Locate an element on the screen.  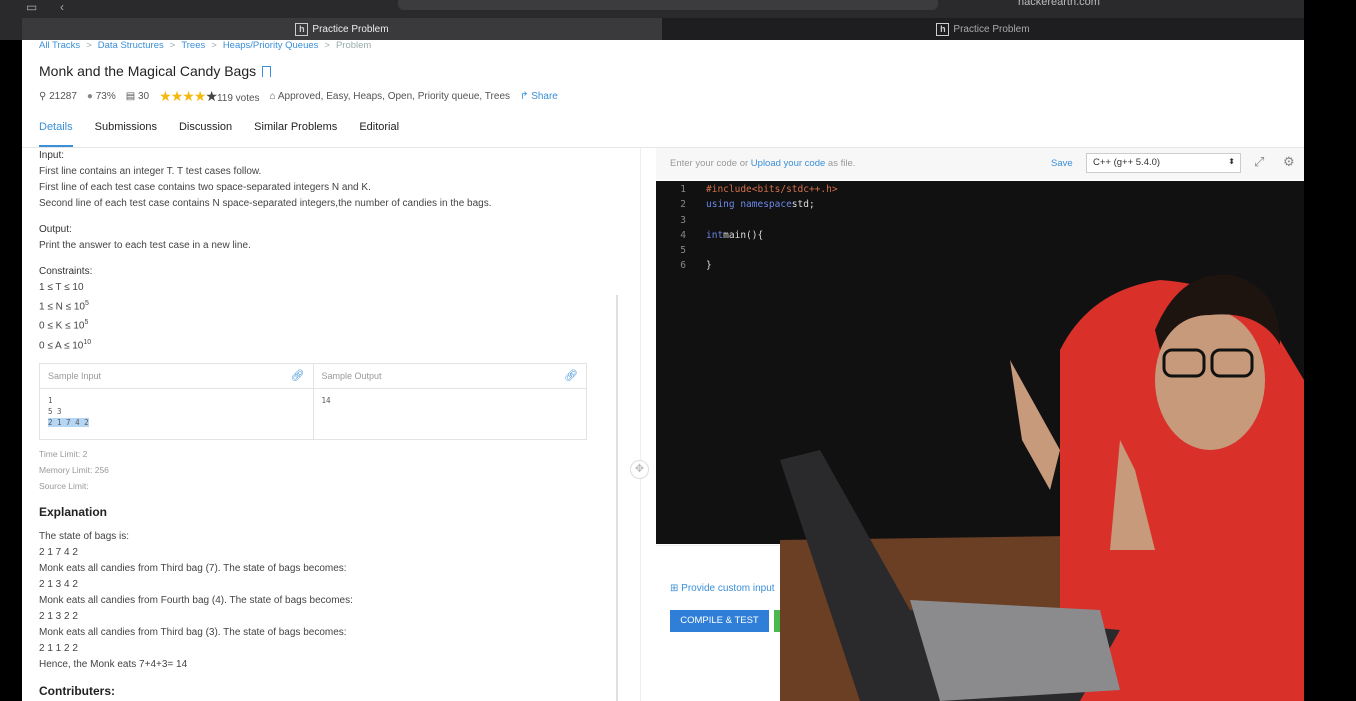
plus-box-icon: ⊞ is located at coordinates (674, 588).